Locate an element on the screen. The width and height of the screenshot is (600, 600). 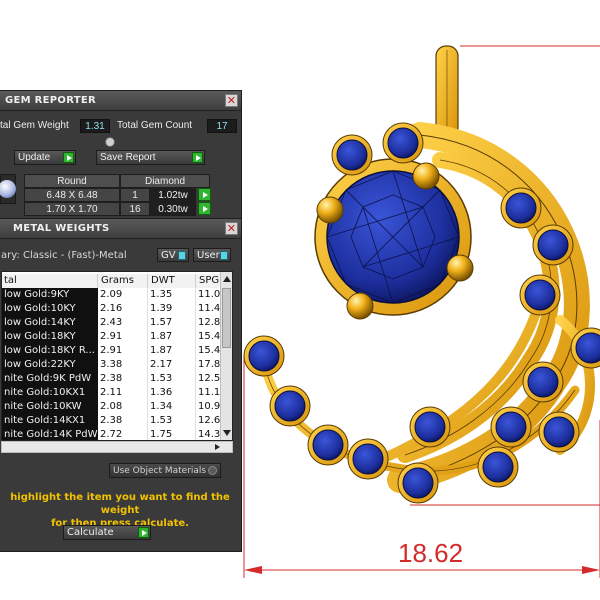
gem-row-size: 6.48 X 6.48 is located at coordinates (72, 195).